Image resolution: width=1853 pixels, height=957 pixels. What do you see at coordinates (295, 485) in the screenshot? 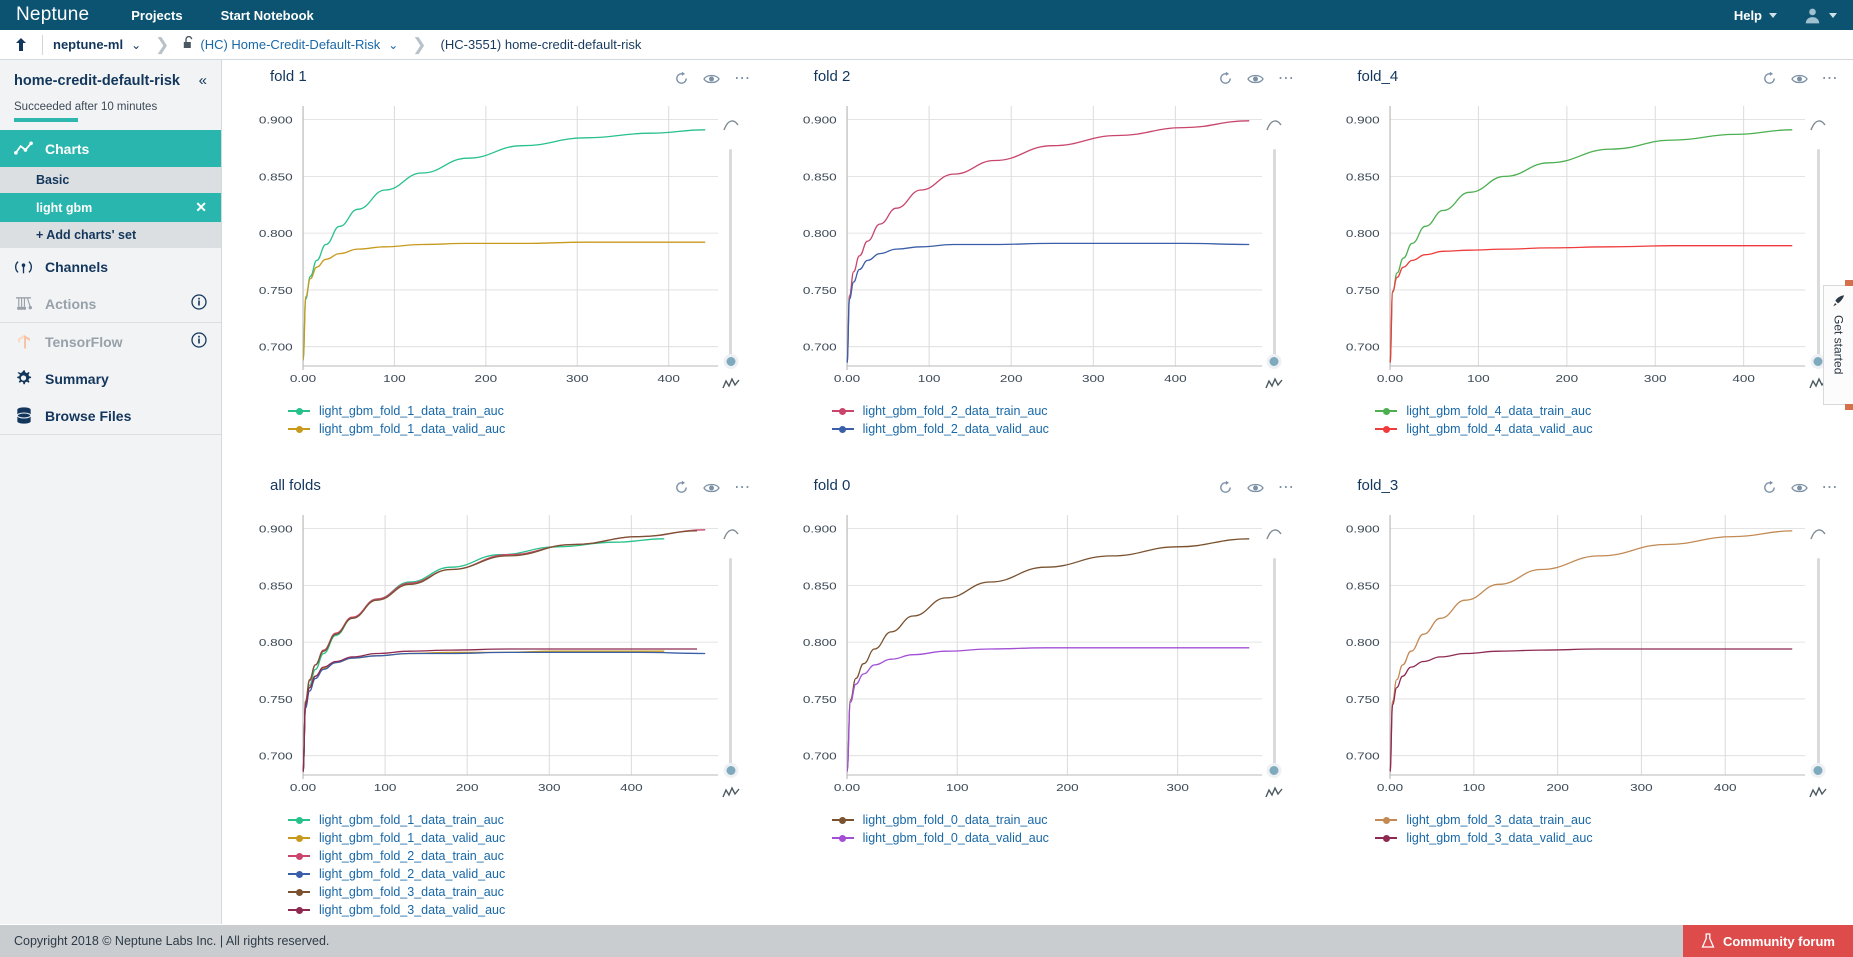
I see `chart-title: all folds` at bounding box center [295, 485].